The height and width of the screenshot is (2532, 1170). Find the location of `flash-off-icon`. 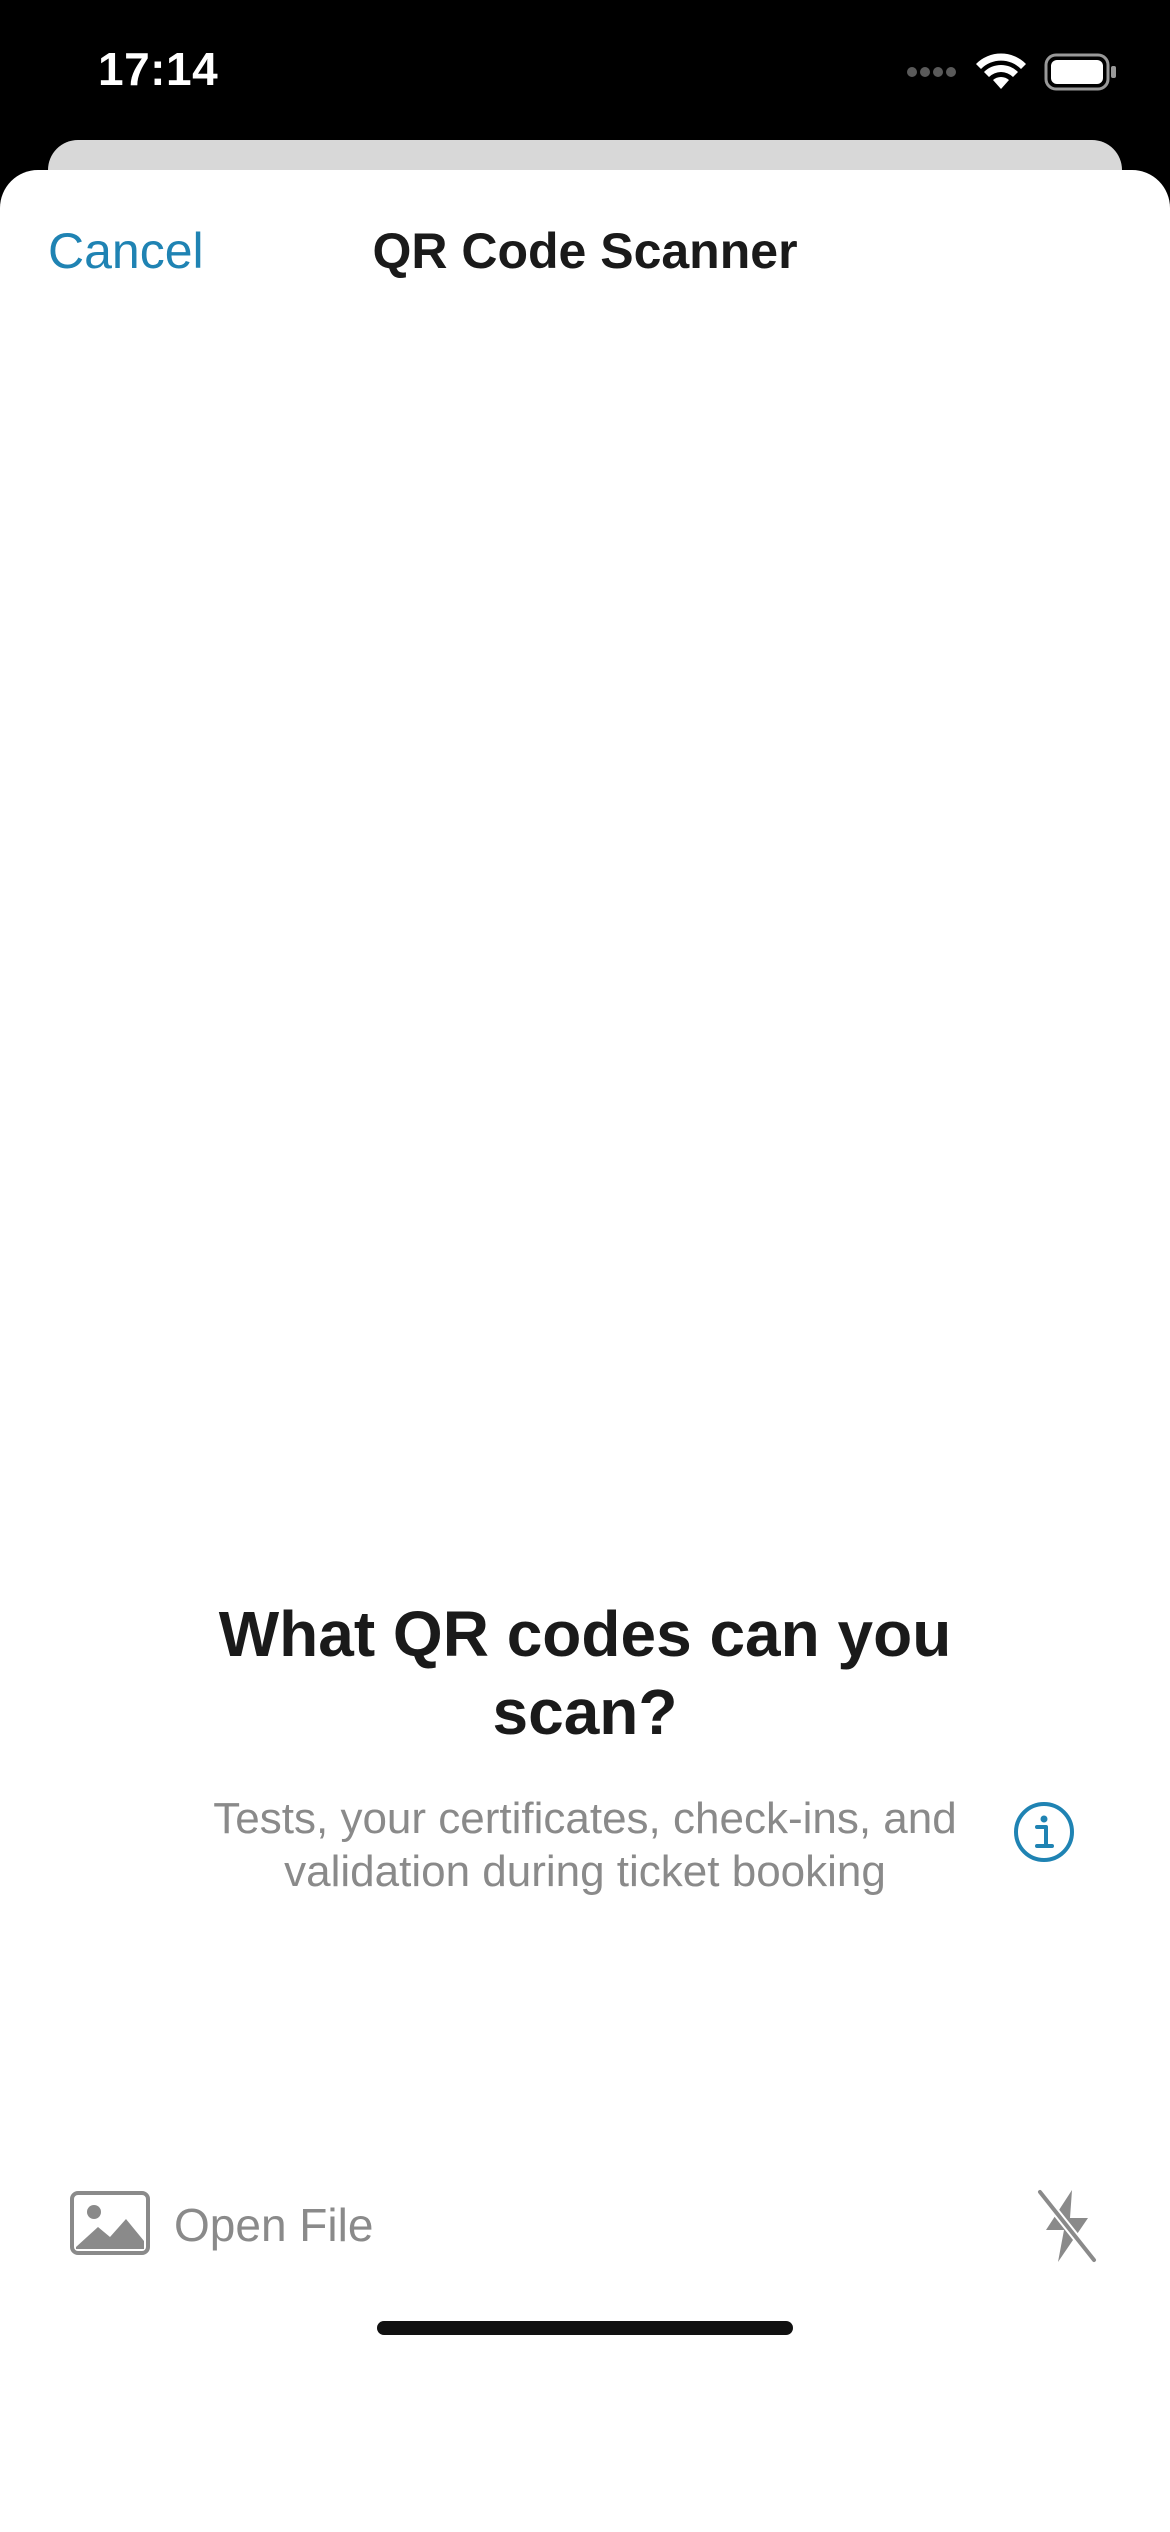

flash-off-icon is located at coordinates (1067, 2226).